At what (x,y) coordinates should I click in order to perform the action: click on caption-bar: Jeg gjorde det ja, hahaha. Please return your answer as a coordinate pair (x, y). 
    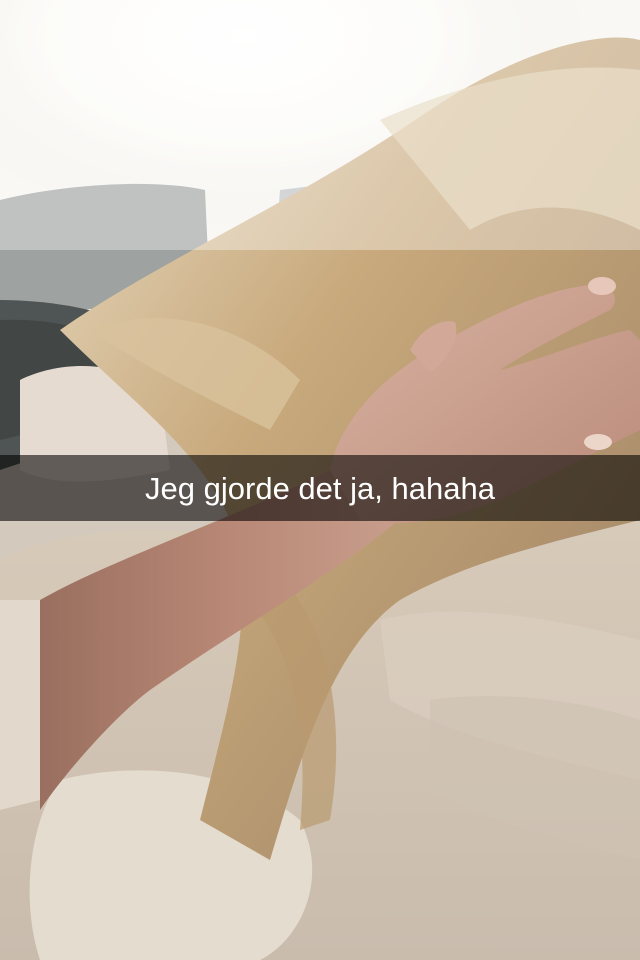
    Looking at the image, I should click on (320, 488).